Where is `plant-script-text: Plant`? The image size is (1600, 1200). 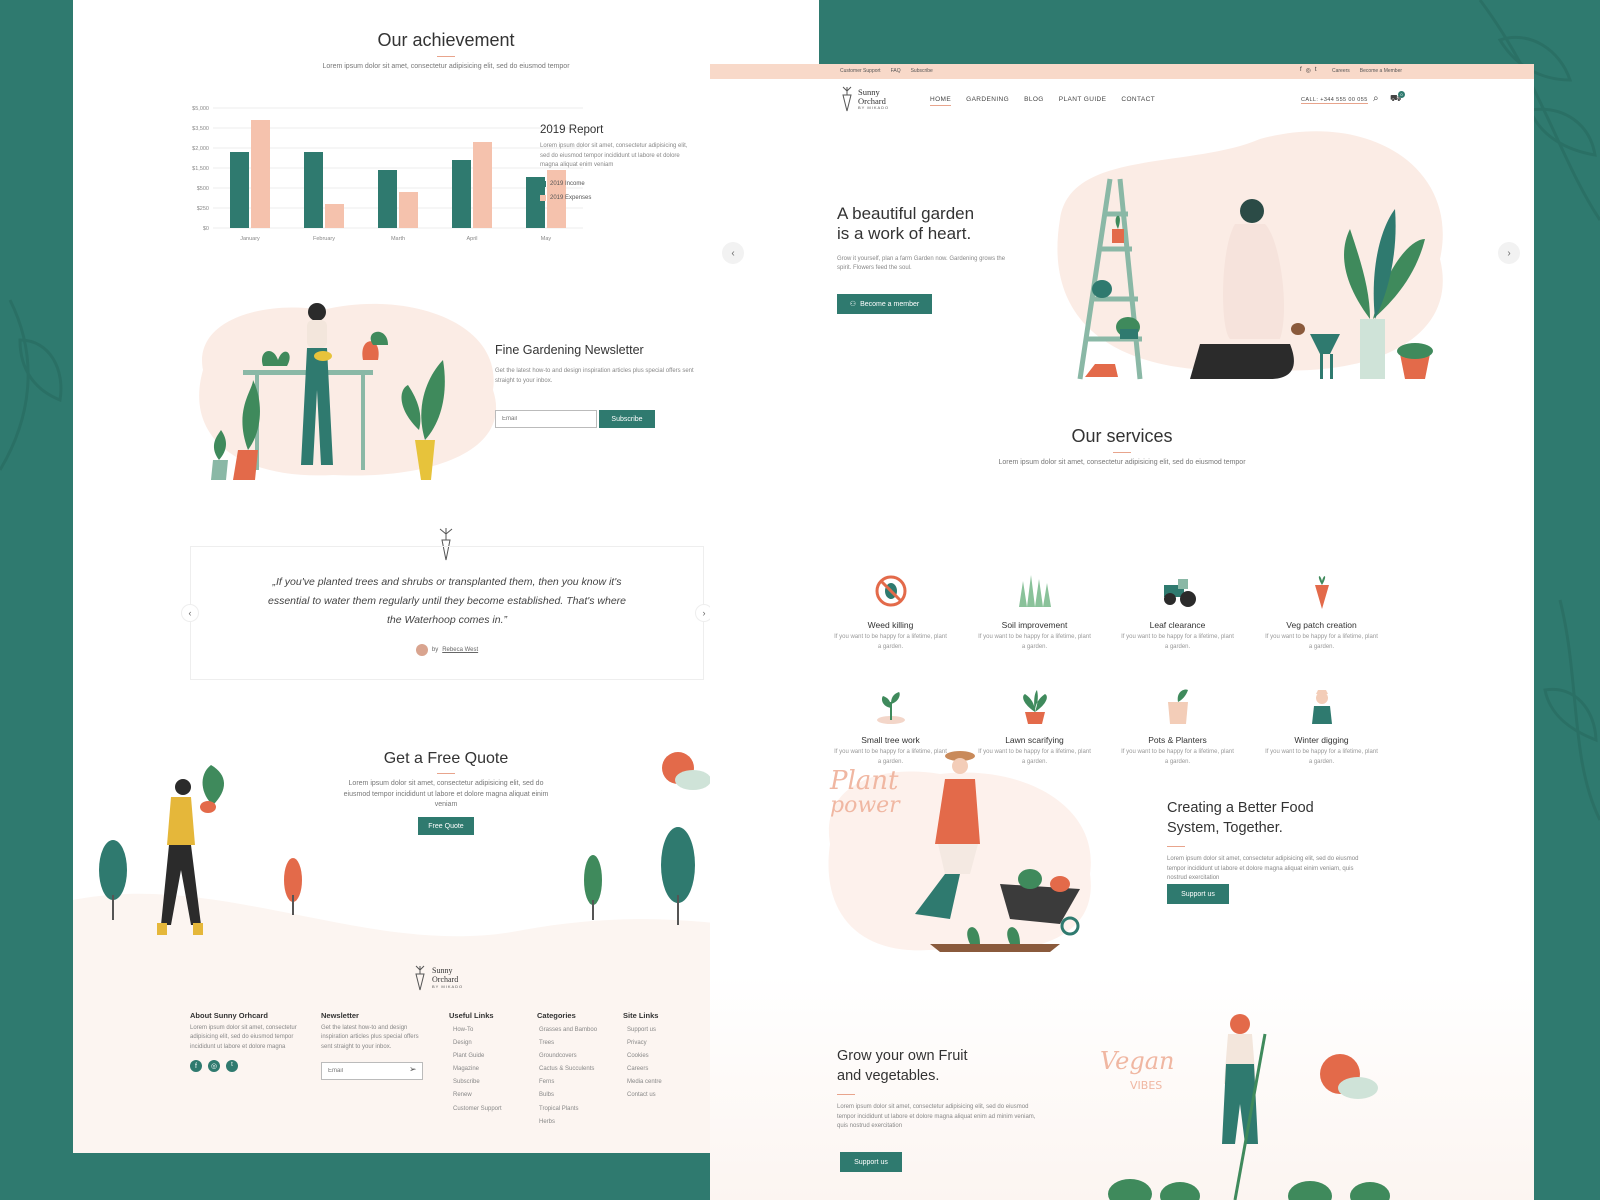
plant-script-text: Plant is located at coordinates (864, 781).